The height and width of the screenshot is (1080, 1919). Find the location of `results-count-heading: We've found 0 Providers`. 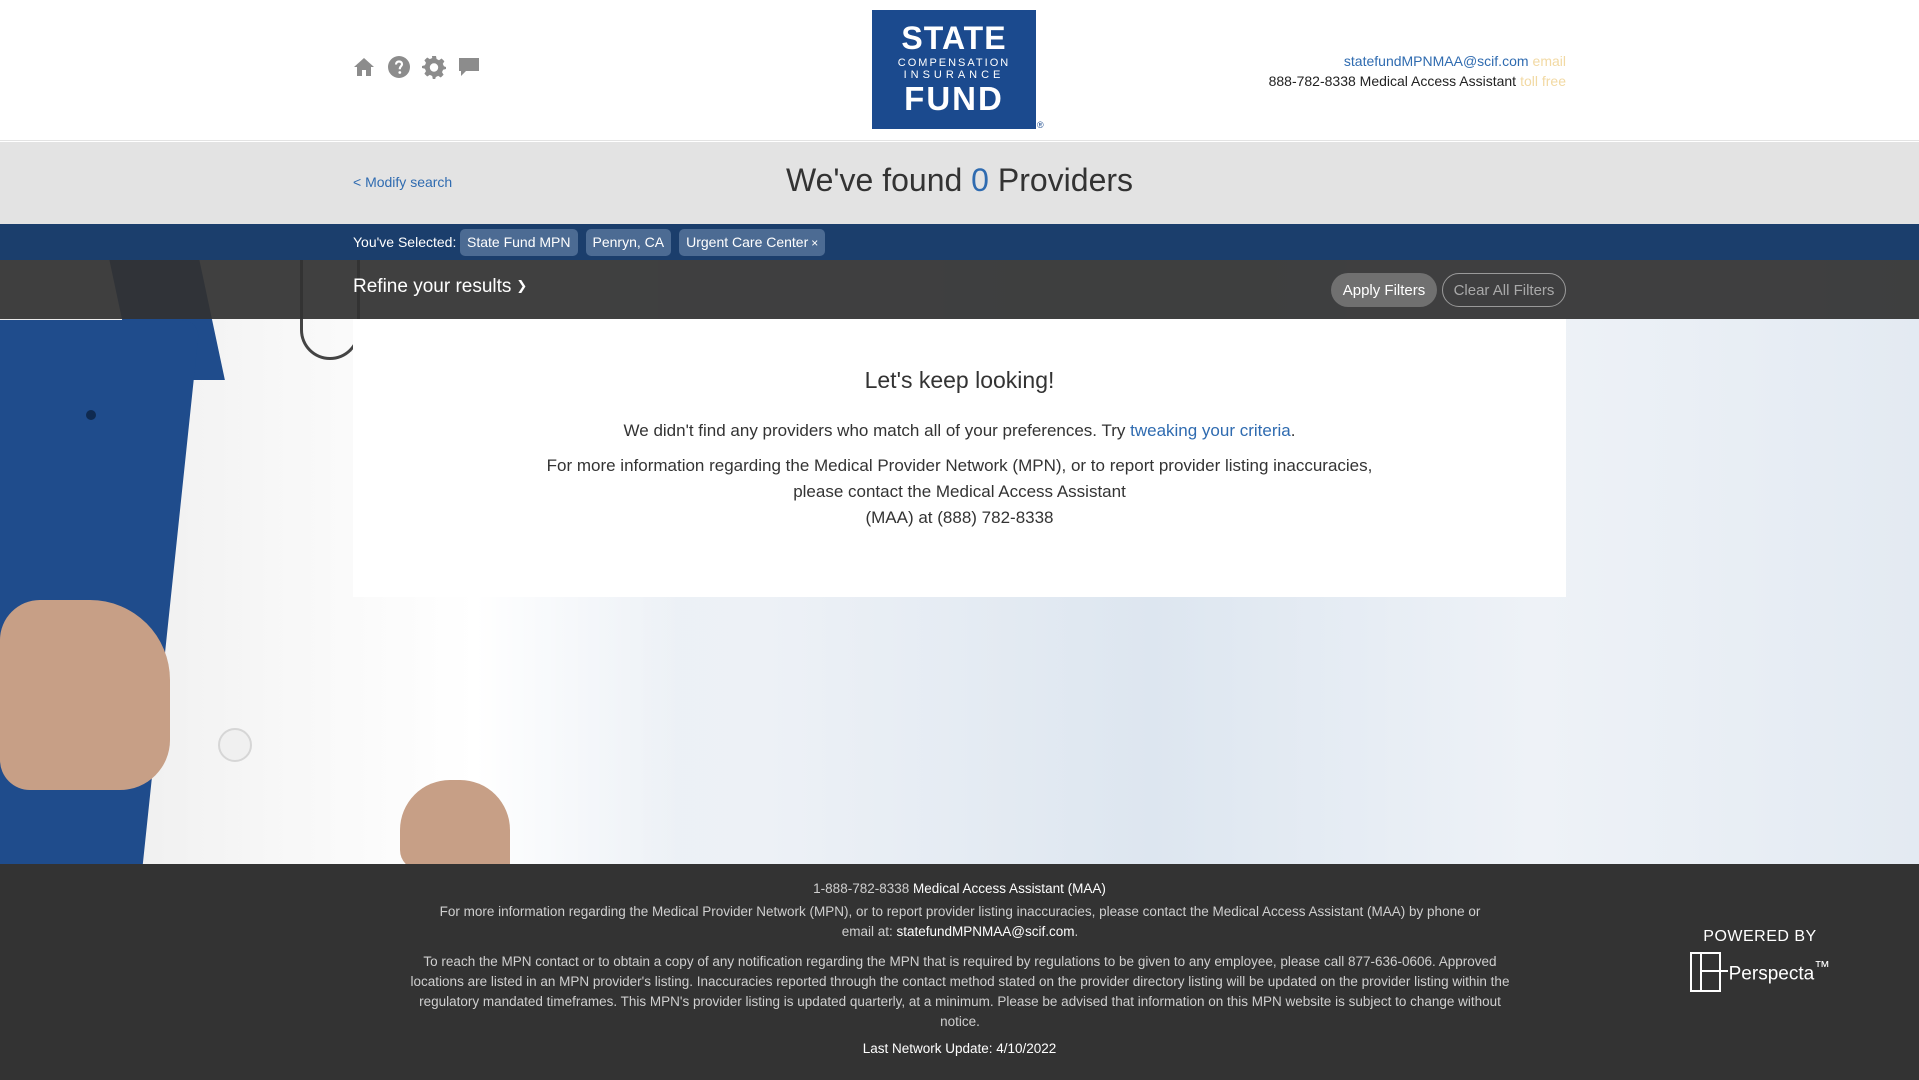

results-count-heading: We've found 0 Providers is located at coordinates (959, 180).